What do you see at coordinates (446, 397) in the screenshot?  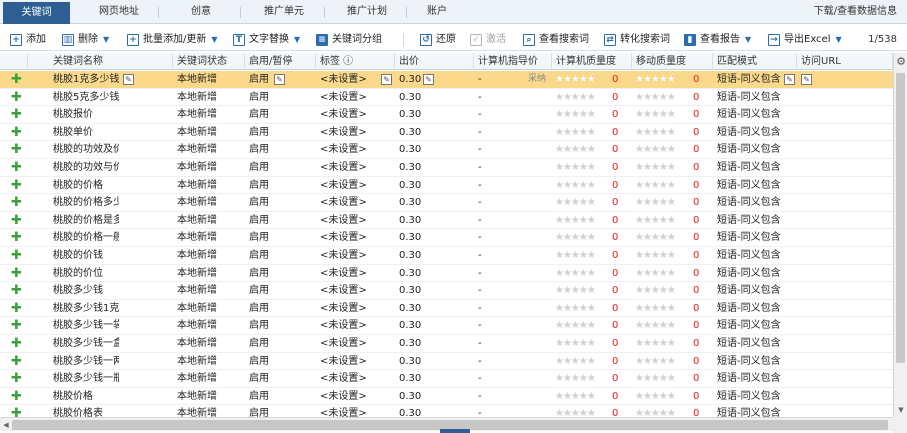 I see `table-row: ✚ 桃胶价格 本地新增 启用 <未设置> 0.30 - ★★★★★ 0 ★★★★★ 0 短语-同义包含` at bounding box center [446, 397].